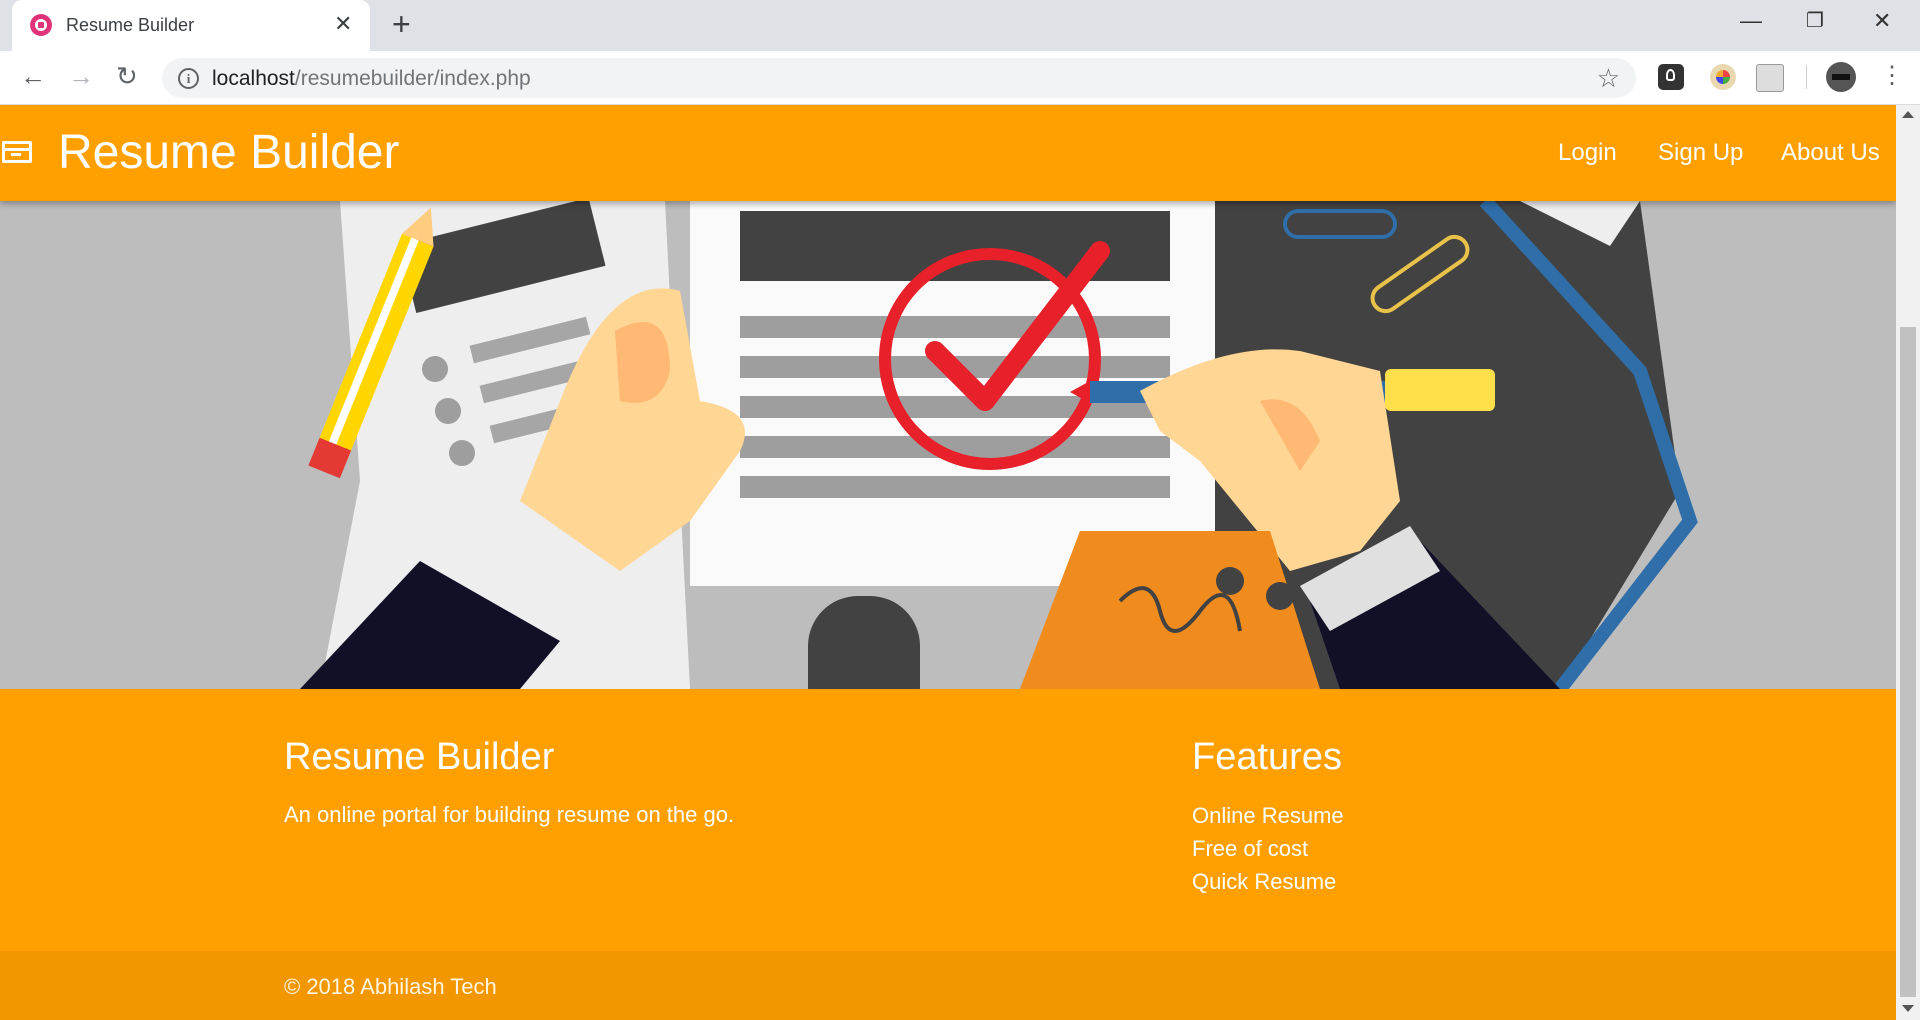  What do you see at coordinates (1267, 757) in the screenshot?
I see `footer-features-title: Features` at bounding box center [1267, 757].